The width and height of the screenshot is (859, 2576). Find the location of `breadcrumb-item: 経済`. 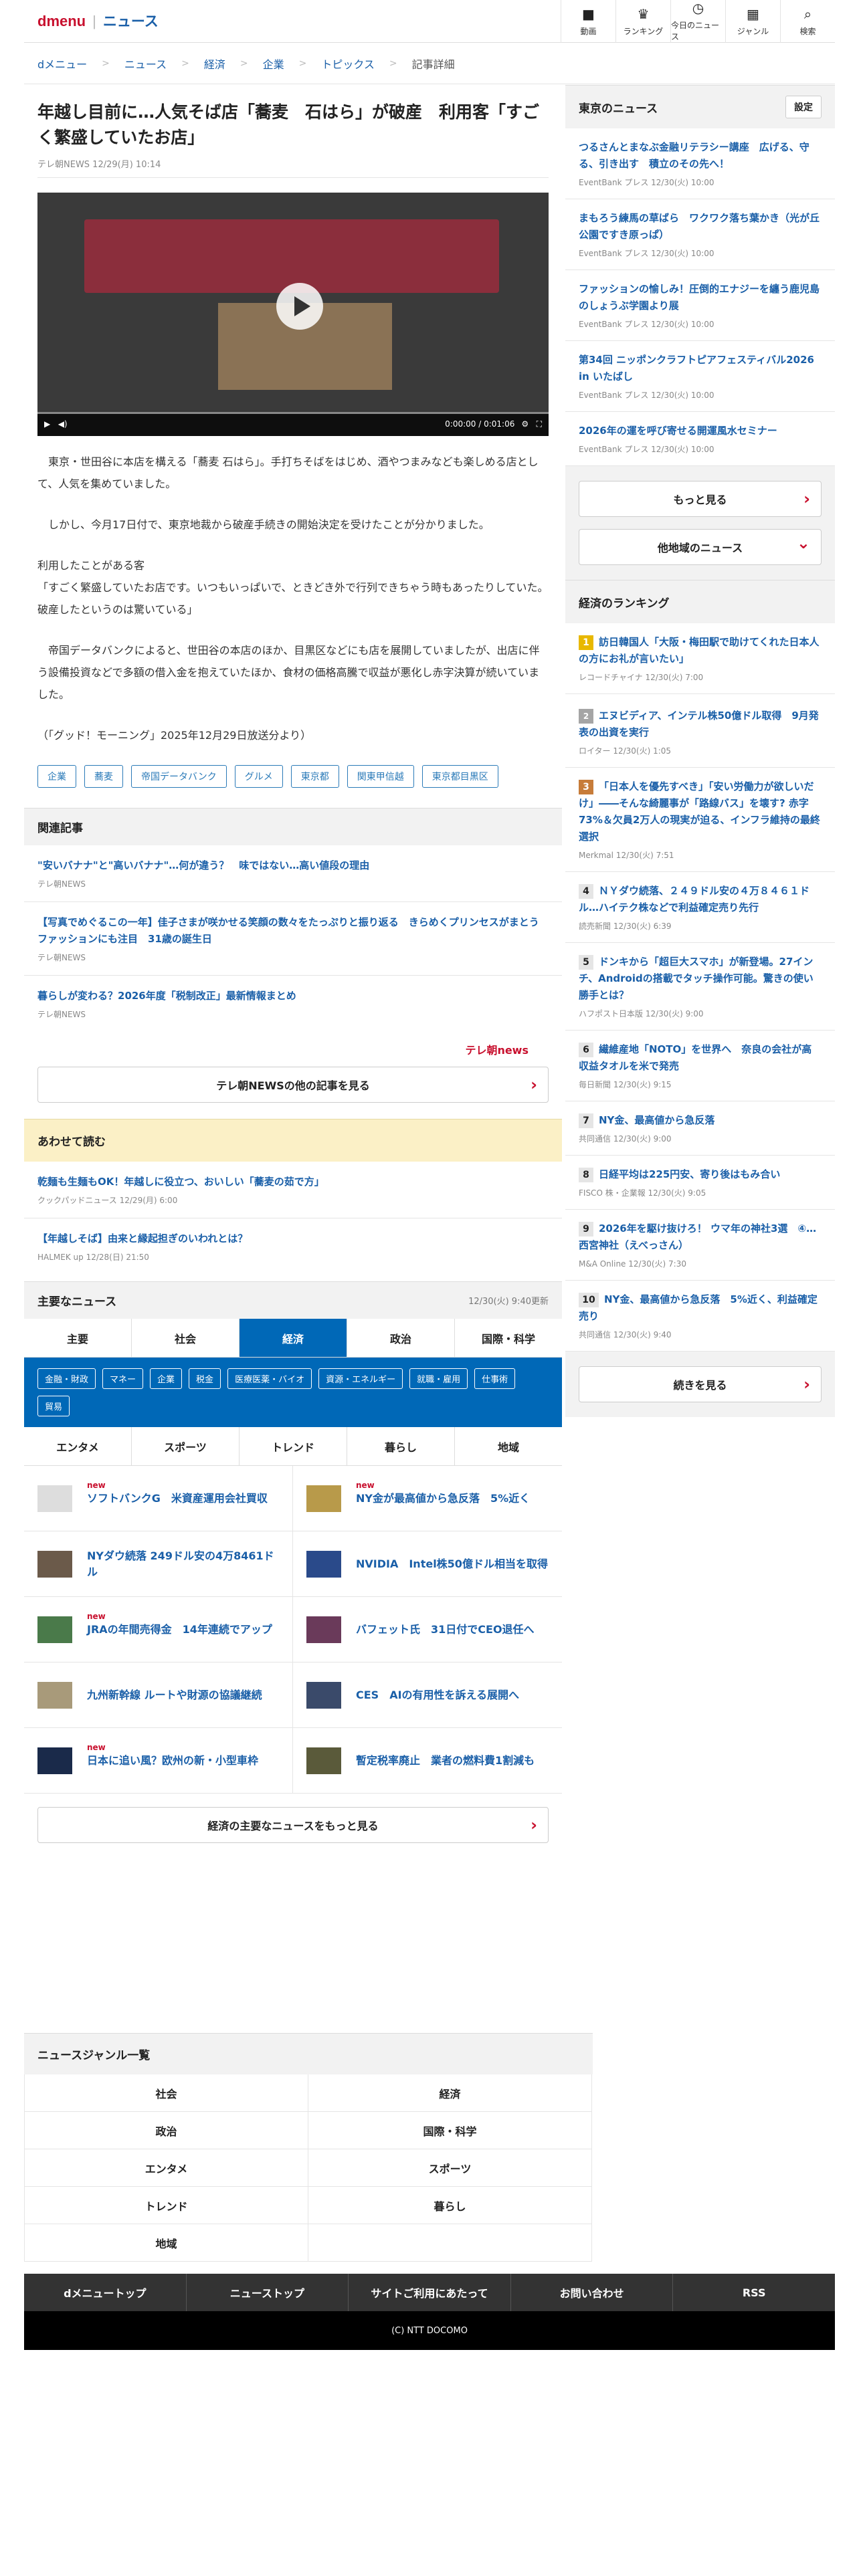

breadcrumb-item: 経済 is located at coordinates (215, 64).